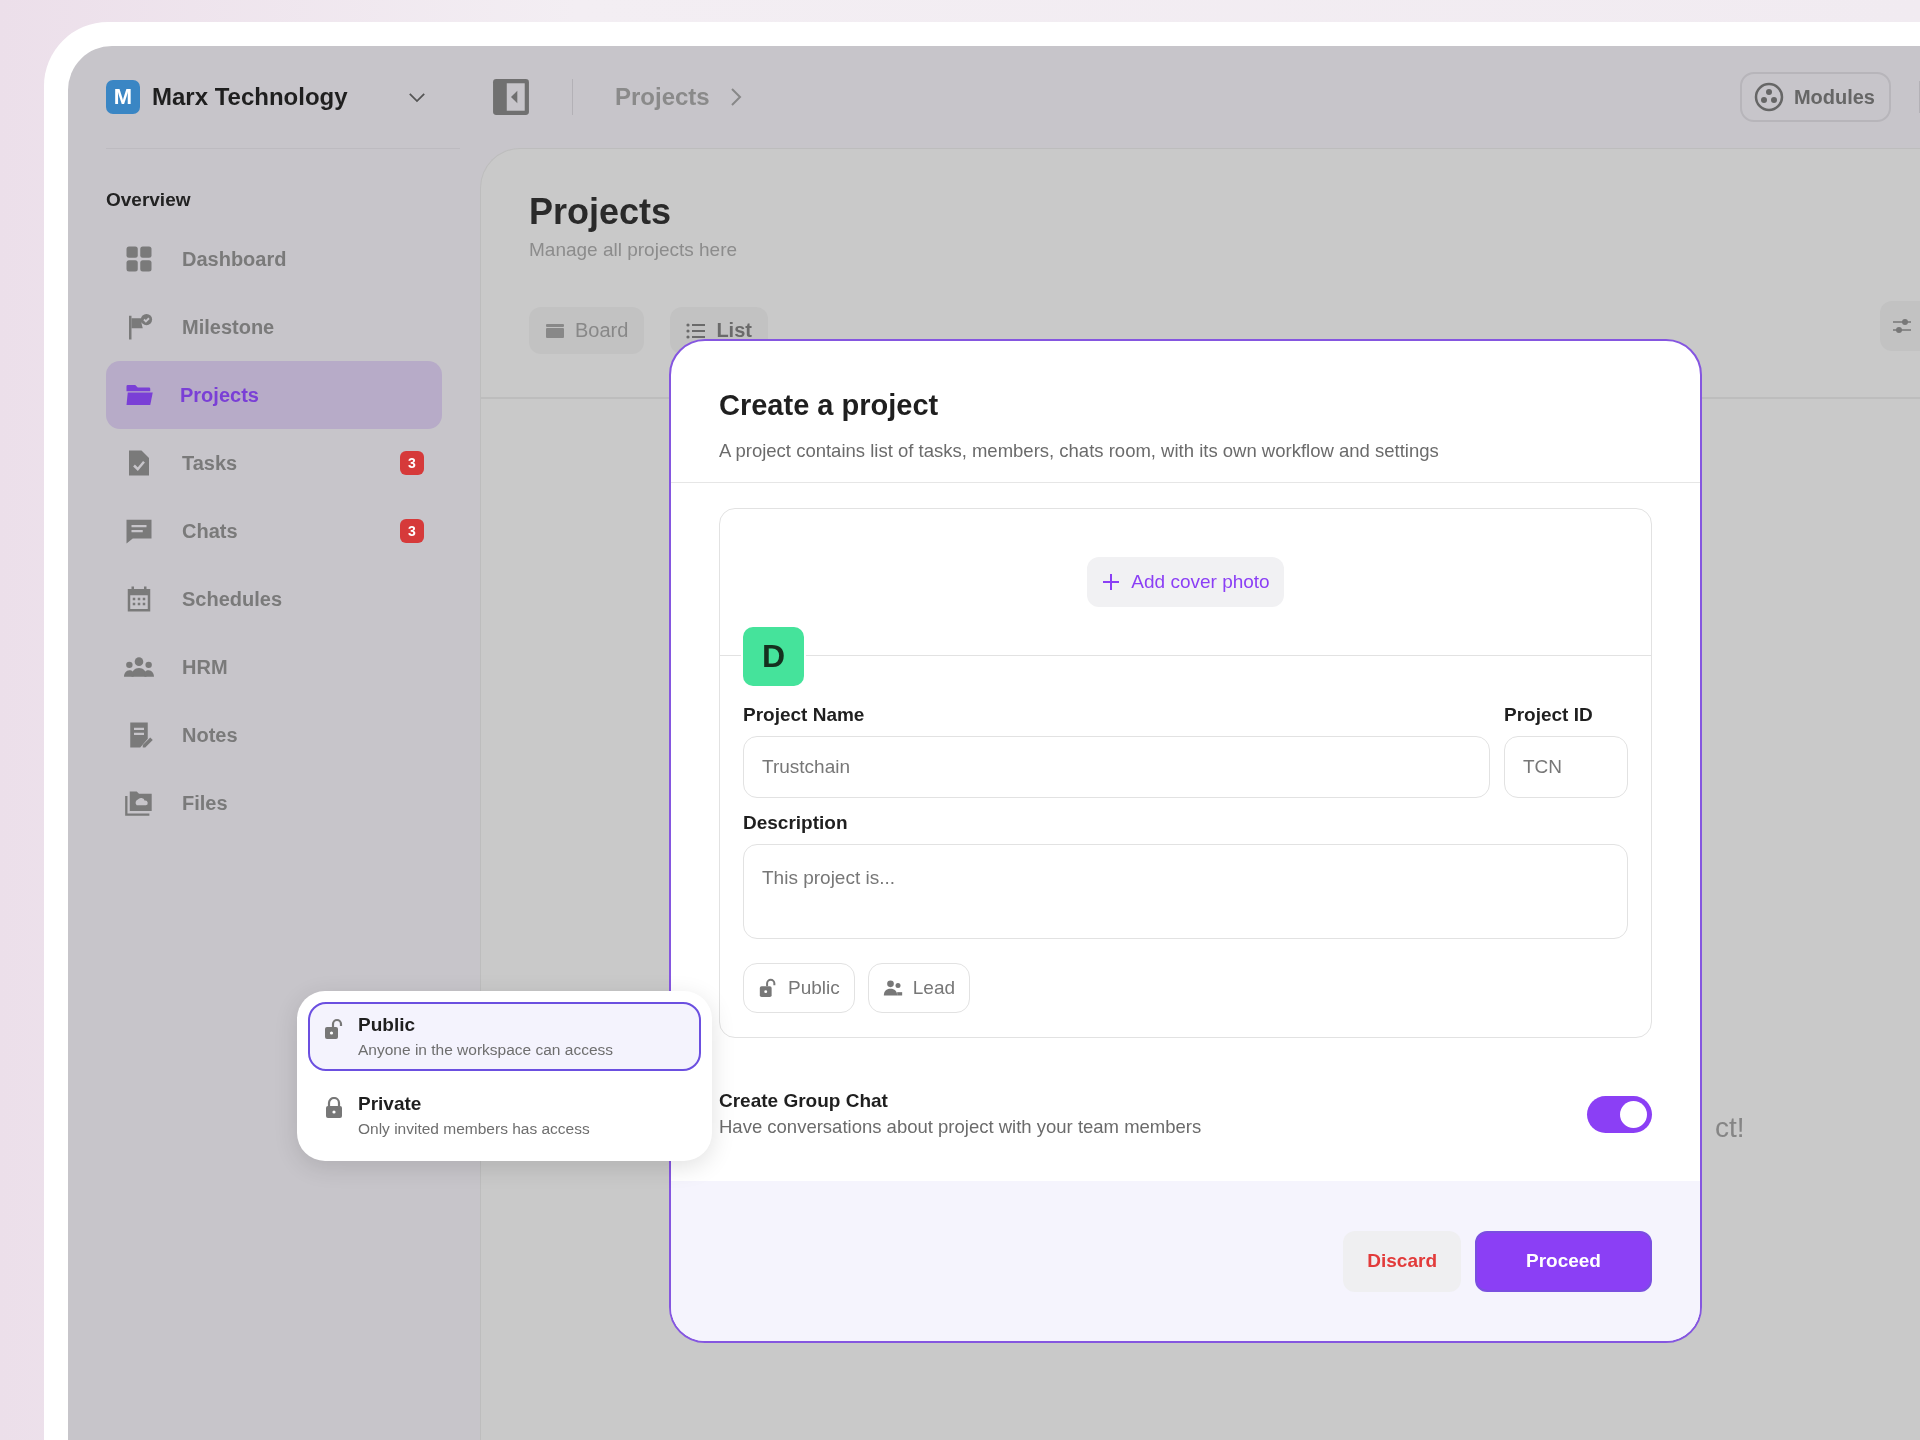 Image resolution: width=1920 pixels, height=1440 pixels. What do you see at coordinates (1402, 1261) in the screenshot?
I see `discard-button: Discard` at bounding box center [1402, 1261].